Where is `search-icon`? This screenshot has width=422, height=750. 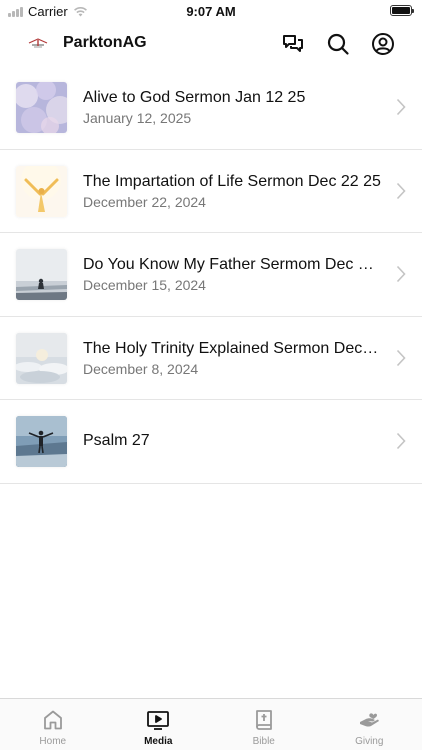 search-icon is located at coordinates (338, 44).